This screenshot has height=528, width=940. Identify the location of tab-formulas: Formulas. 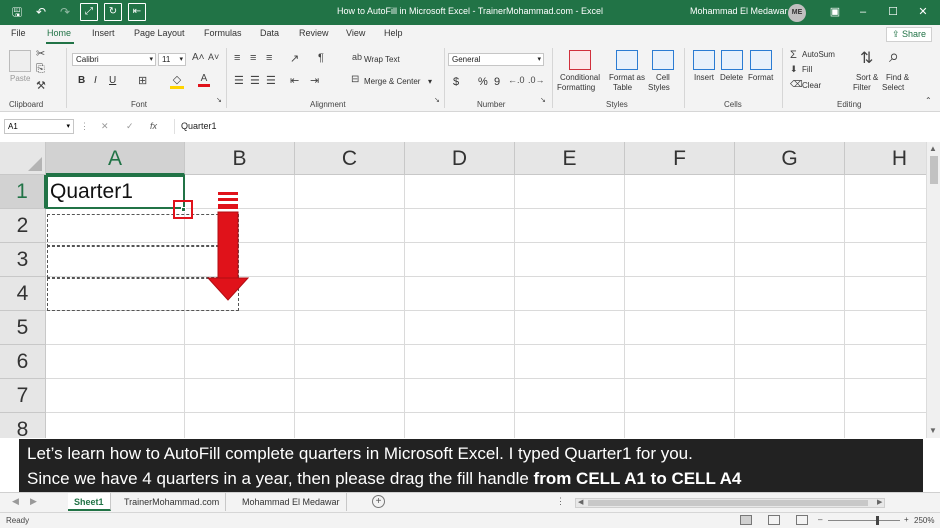
(223, 33).